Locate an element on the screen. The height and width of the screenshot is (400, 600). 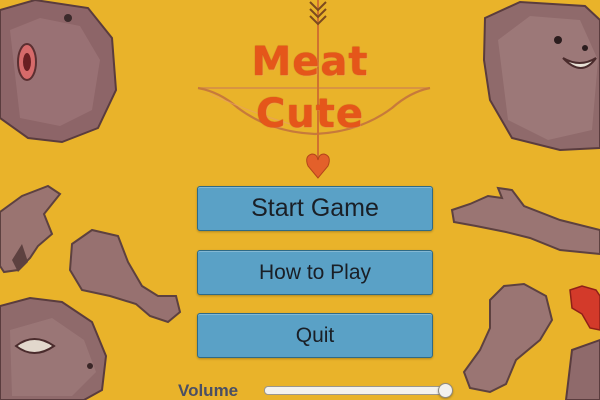
drumstick-left is located at coordinates (125, 276).